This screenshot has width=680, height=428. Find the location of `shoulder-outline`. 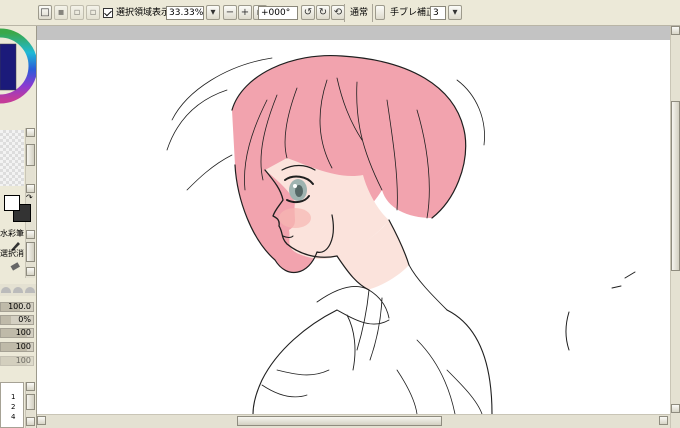

shoulder-outline is located at coordinates (372, 361).